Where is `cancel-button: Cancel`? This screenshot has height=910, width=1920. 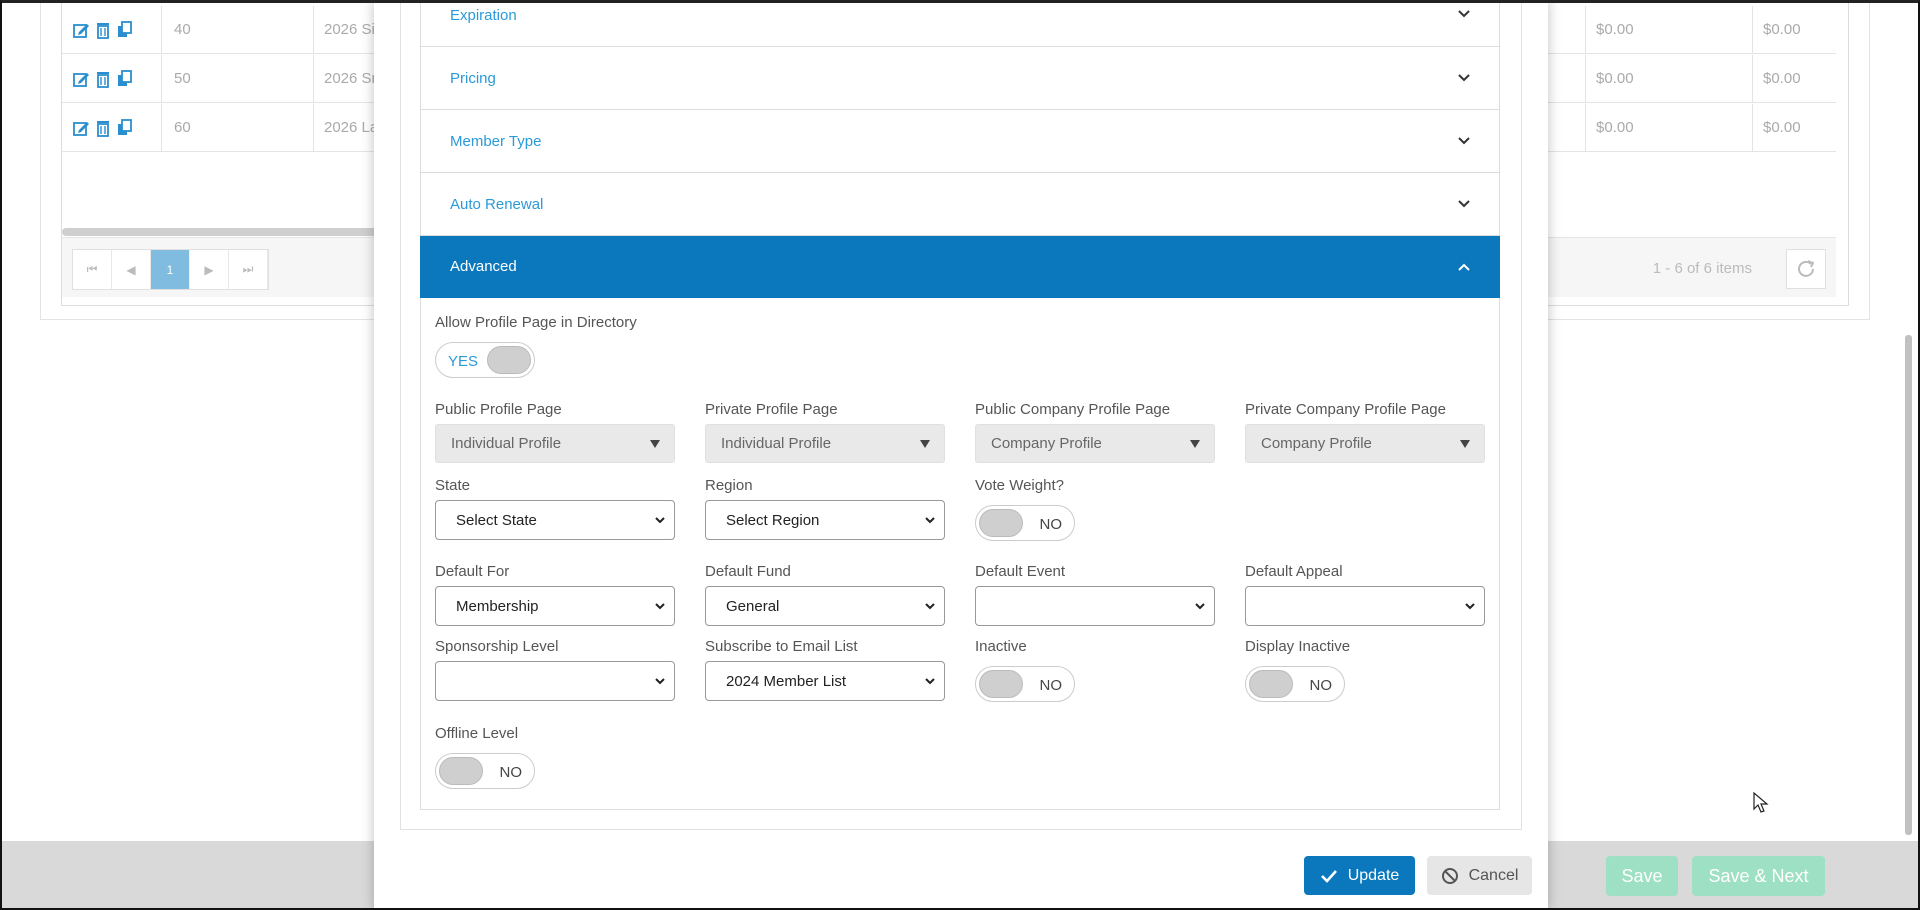
cancel-button: Cancel is located at coordinates (1479, 875).